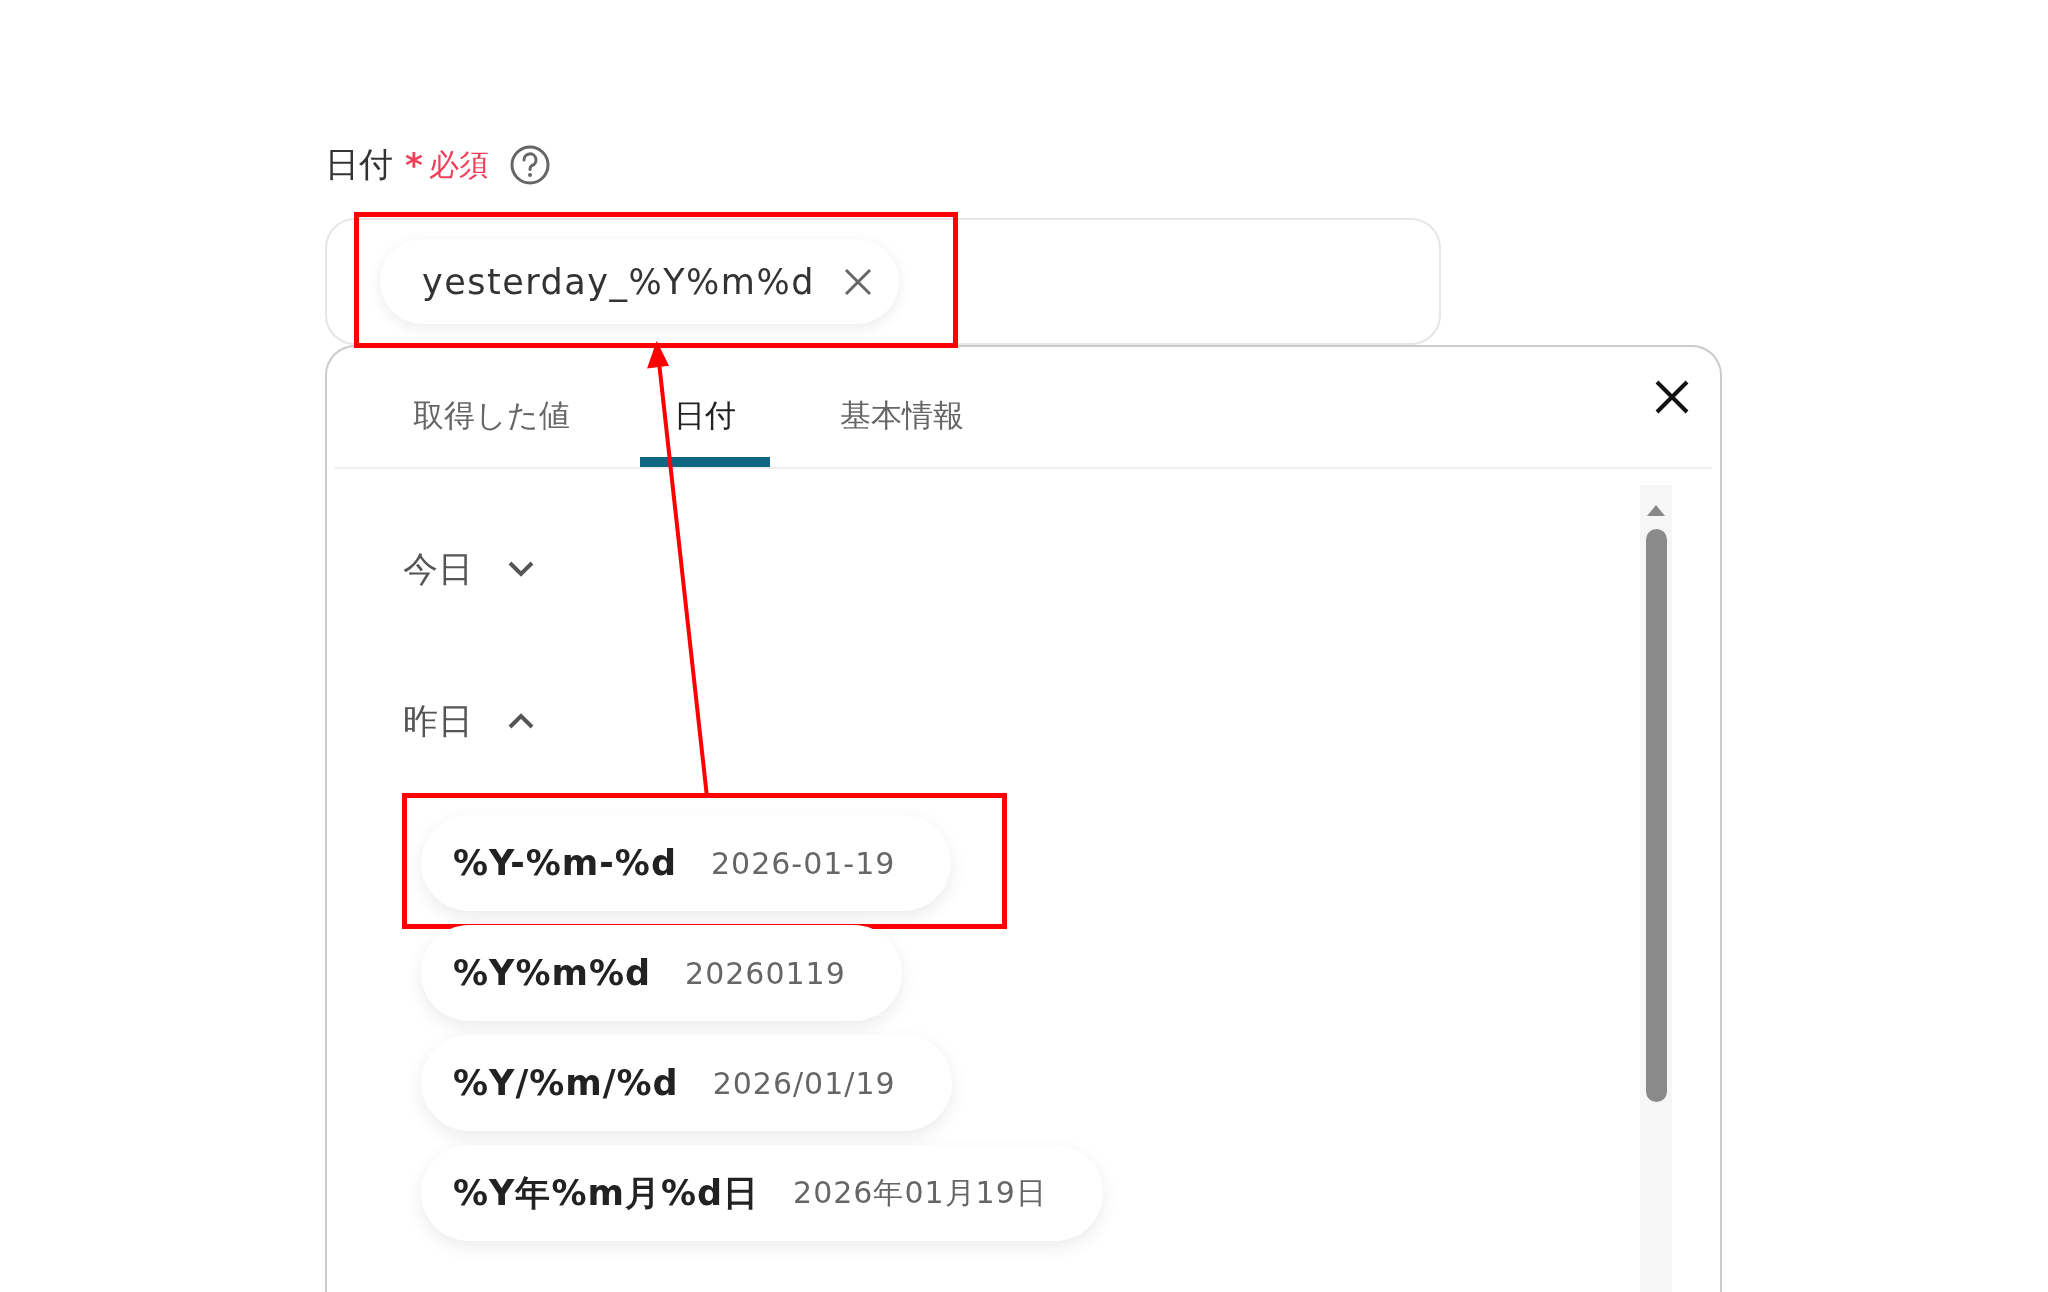 This screenshot has width=2048, height=1292. Describe the element at coordinates (529, 165) in the screenshot. I see `help-icon` at that location.